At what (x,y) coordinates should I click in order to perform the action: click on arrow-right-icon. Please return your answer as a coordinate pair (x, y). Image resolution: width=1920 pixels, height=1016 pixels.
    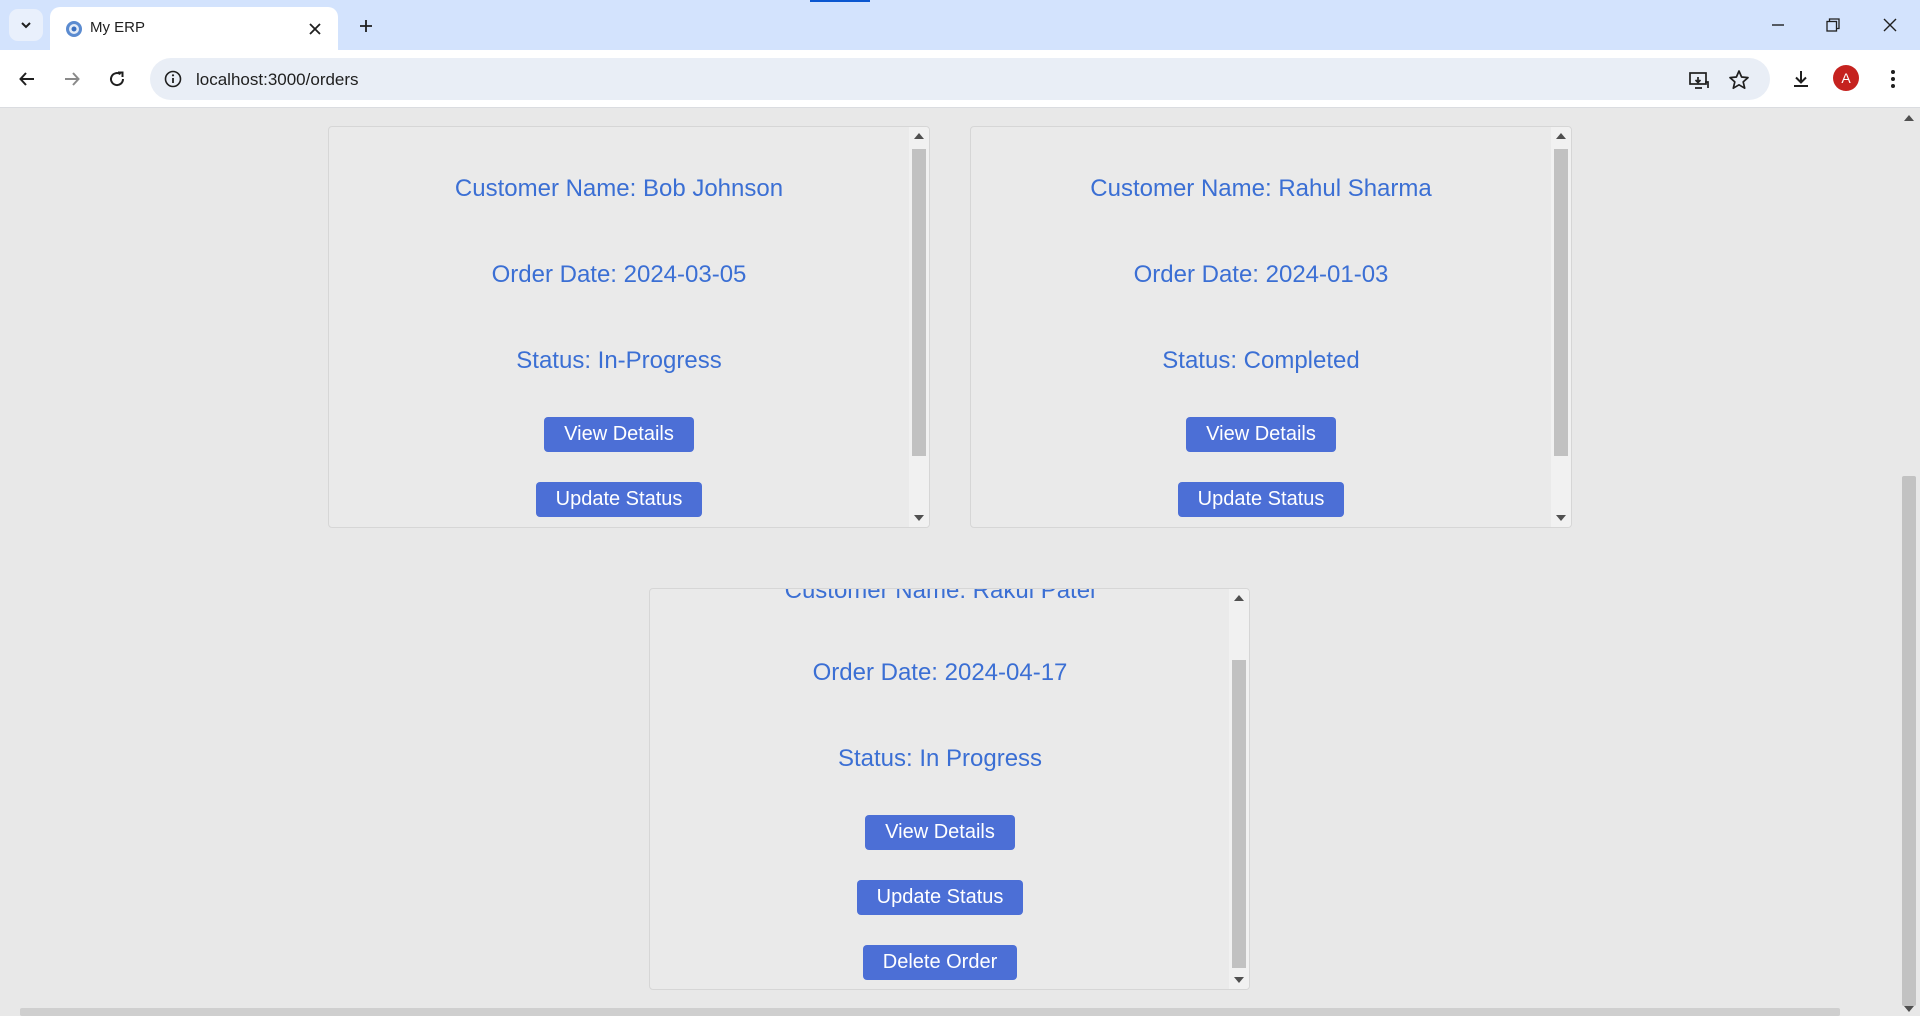
    Looking at the image, I should click on (72, 79).